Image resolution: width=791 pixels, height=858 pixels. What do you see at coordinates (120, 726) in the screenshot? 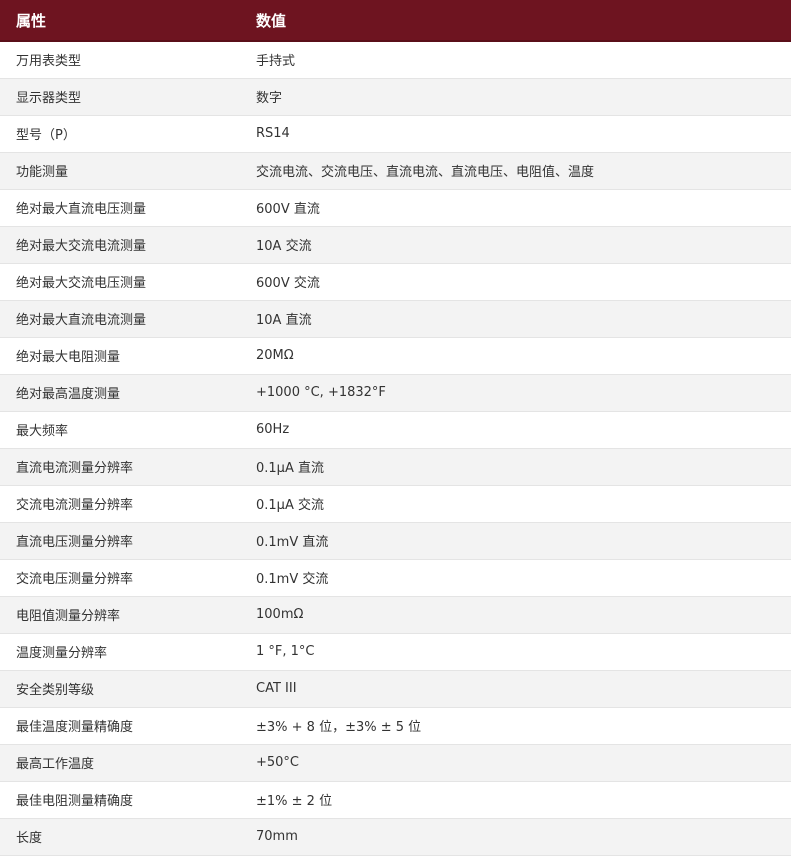
I see `row-attribute: 最佳温度测量精确度` at bounding box center [120, 726].